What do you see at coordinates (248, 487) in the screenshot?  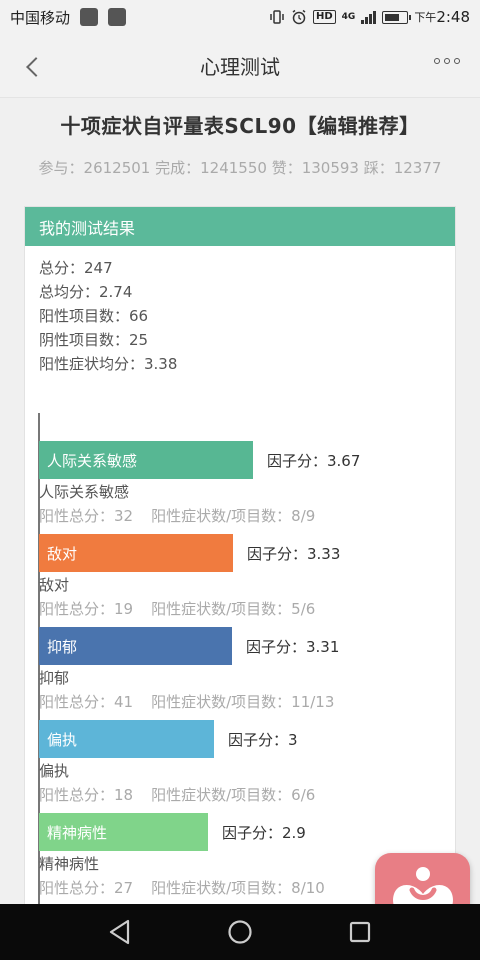 I see `factor-row: 人际关系敏感 因子分：3.67 人际关系敏感 阳性总分：32 阳性症状数/项目数：8/9` at bounding box center [248, 487].